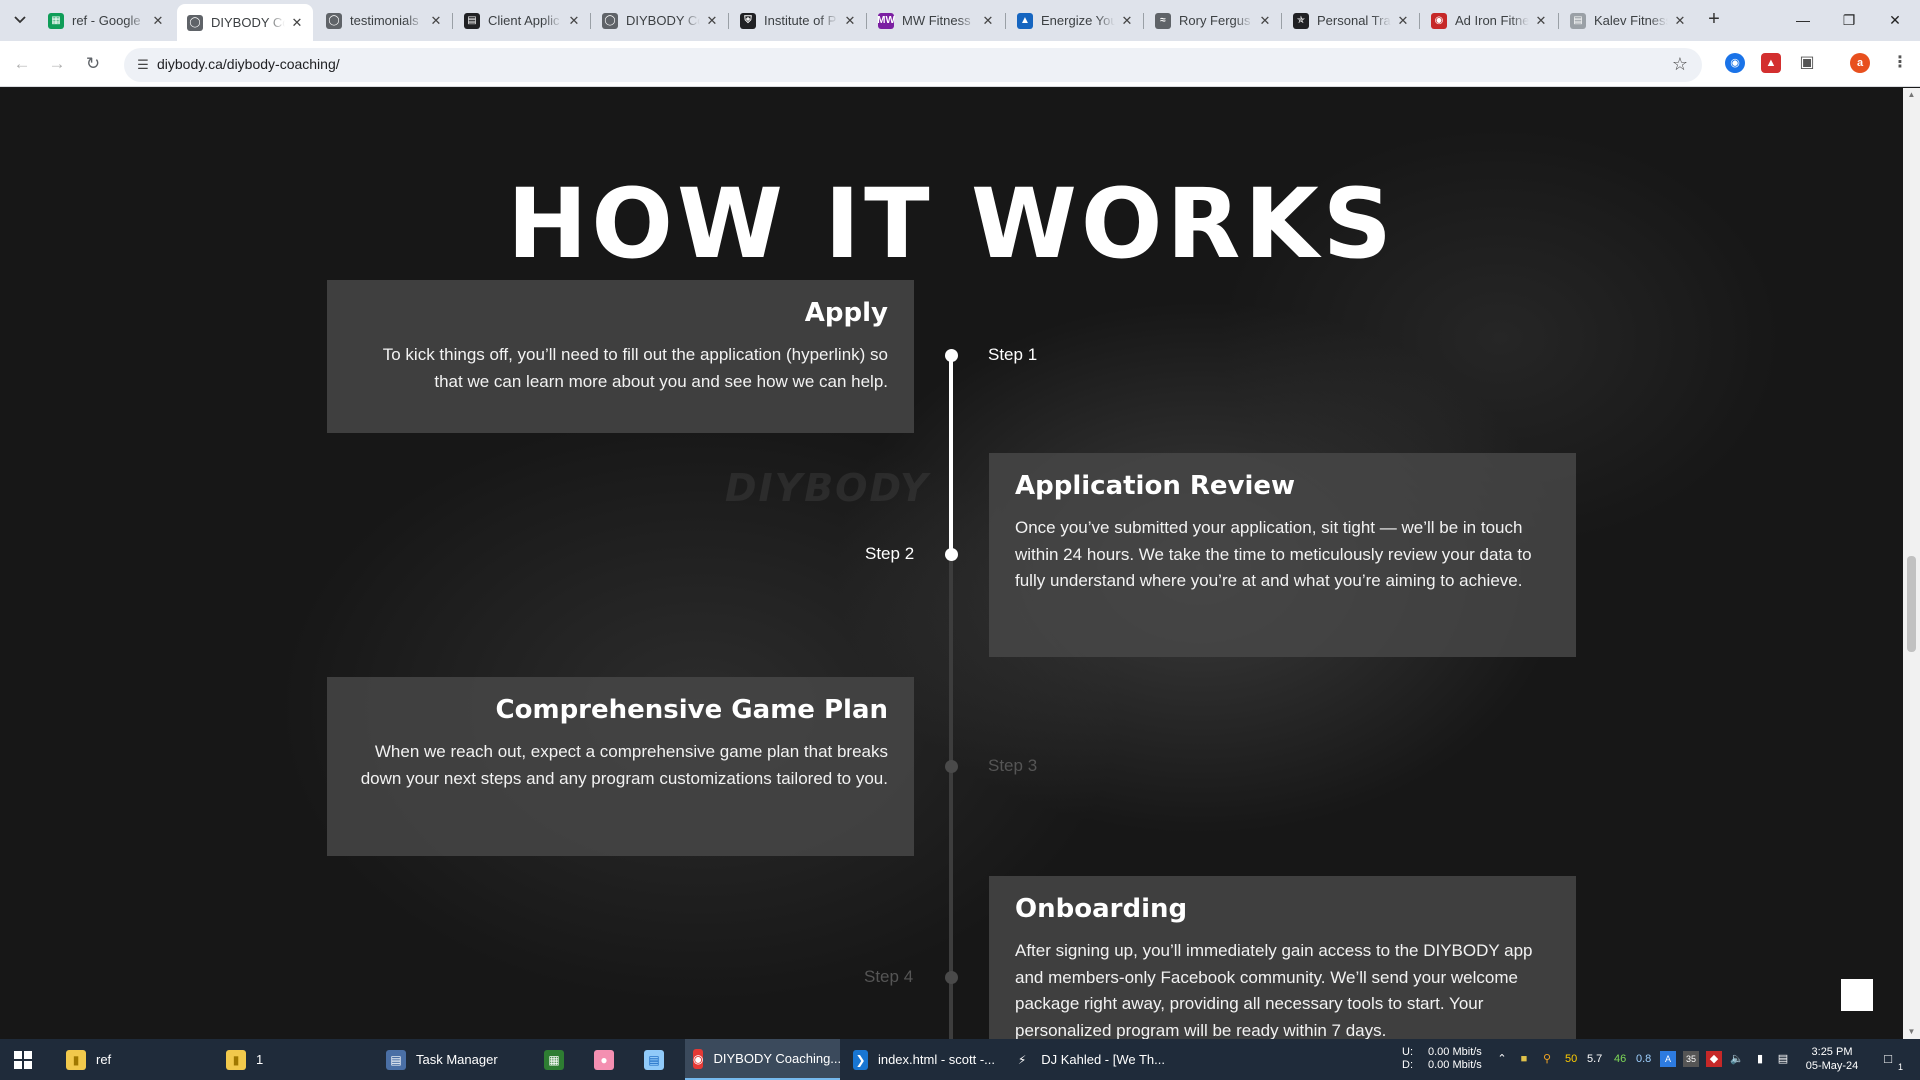 The height and width of the screenshot is (1080, 1920). Describe the element at coordinates (1911, 604) in the screenshot. I see `scrollbar-thumb` at that location.